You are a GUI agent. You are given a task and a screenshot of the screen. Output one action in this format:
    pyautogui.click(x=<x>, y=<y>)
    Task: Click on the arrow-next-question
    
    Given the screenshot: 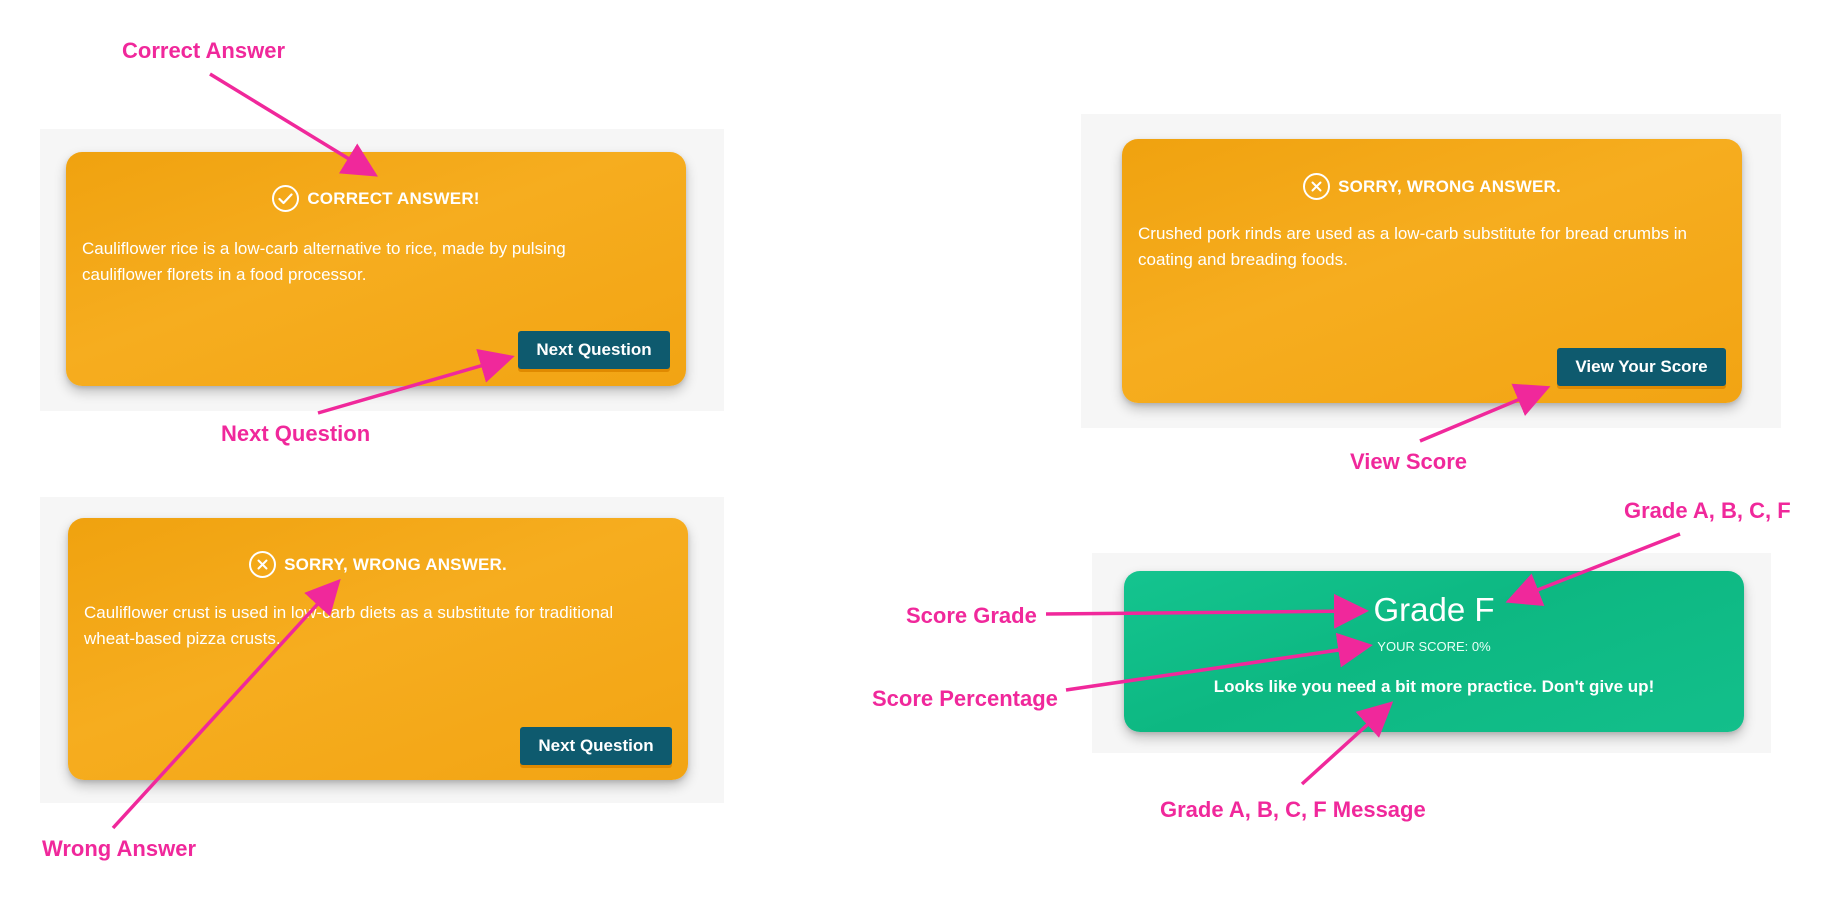 What is the action you would take?
    pyautogui.click(x=416, y=381)
    